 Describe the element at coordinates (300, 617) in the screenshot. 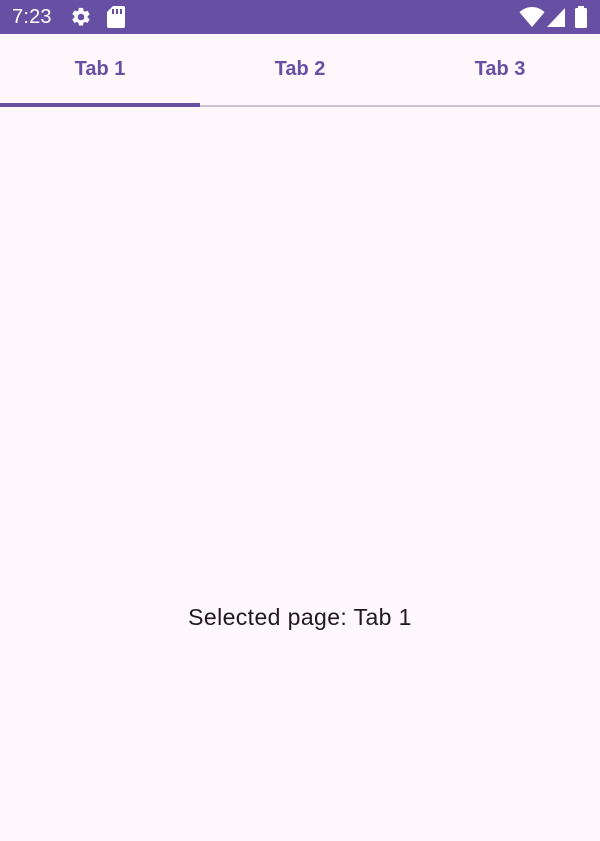

I see `selected-page-text: Selected page: Tab 1` at that location.